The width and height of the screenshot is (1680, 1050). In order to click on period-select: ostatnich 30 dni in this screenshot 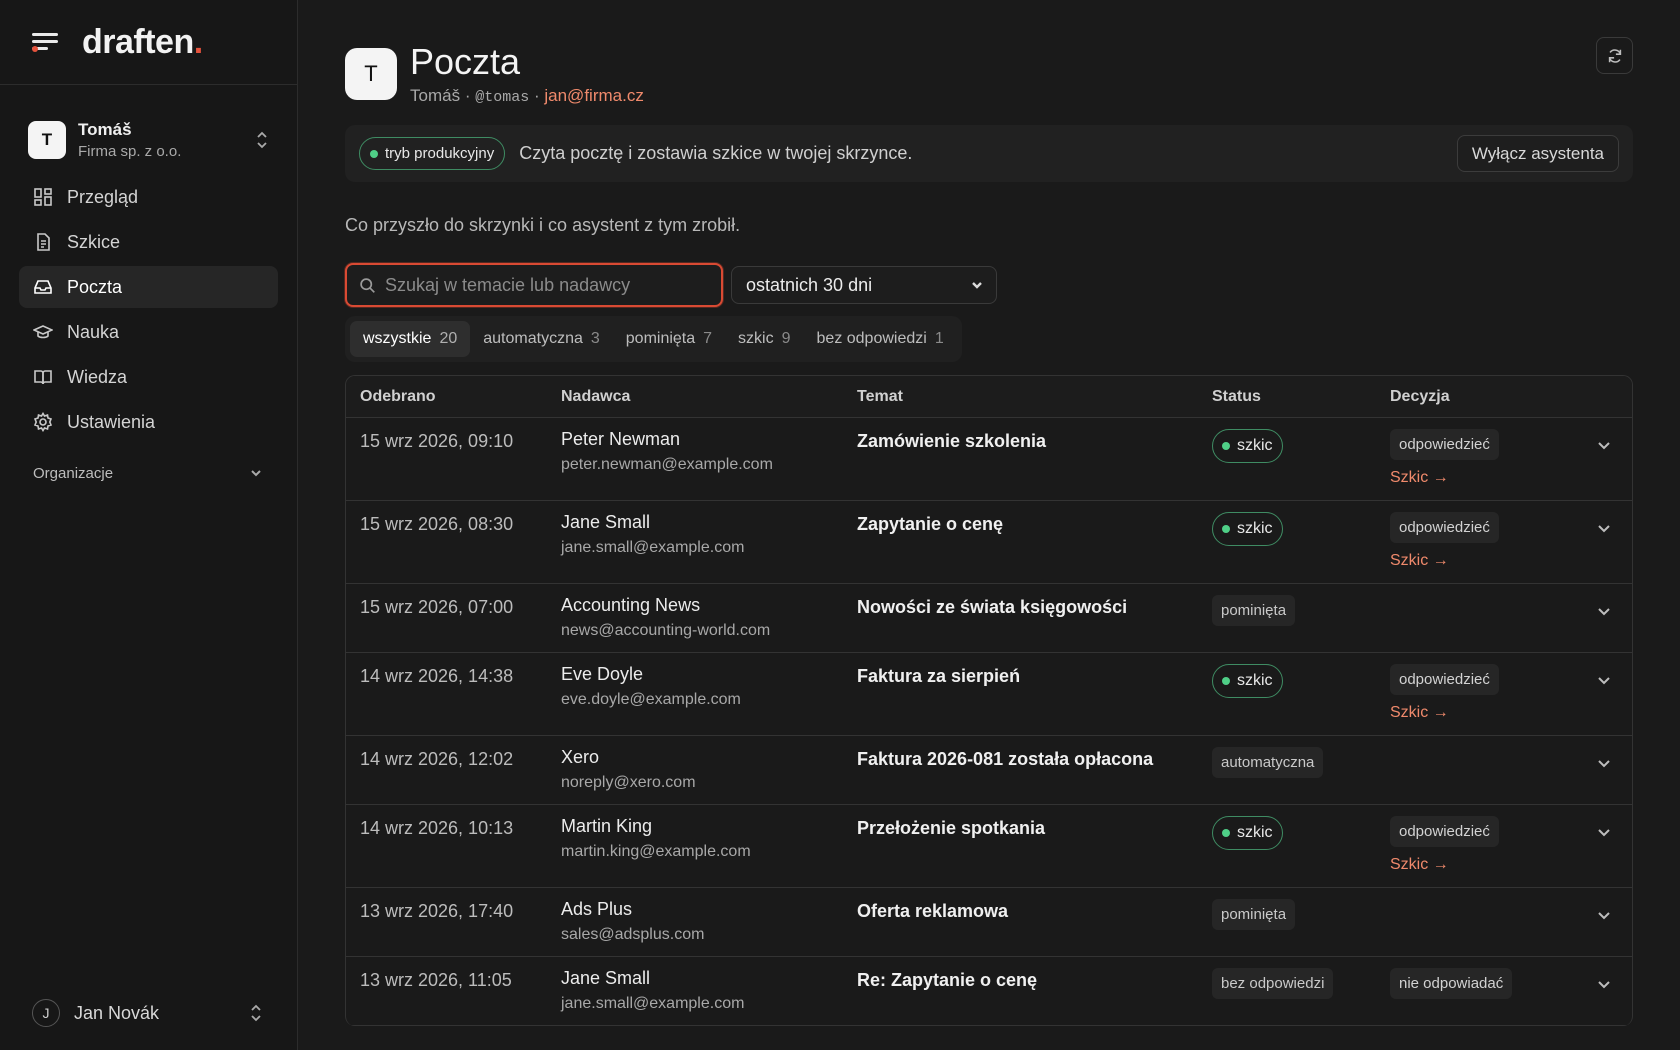, I will do `click(864, 285)`.